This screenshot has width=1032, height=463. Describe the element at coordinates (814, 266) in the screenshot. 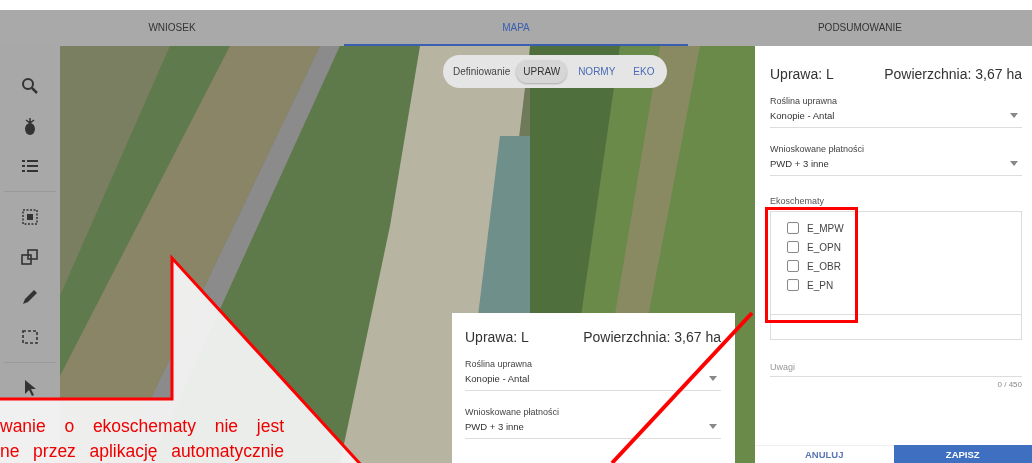

I see `ecoscheme-checkbox: E_OBR` at that location.